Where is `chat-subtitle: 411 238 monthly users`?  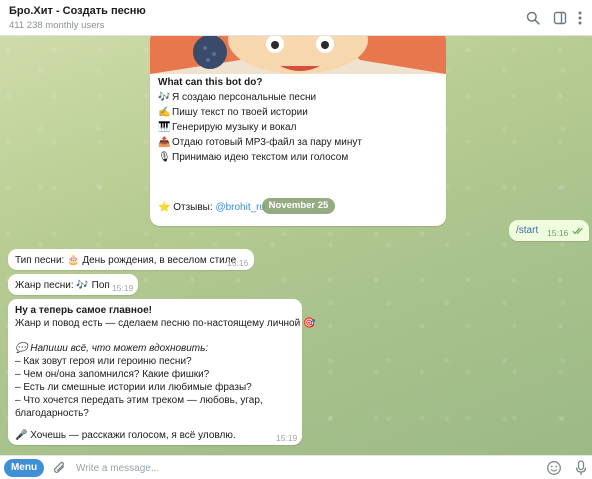 chat-subtitle: 411 238 monthly users is located at coordinates (57, 25).